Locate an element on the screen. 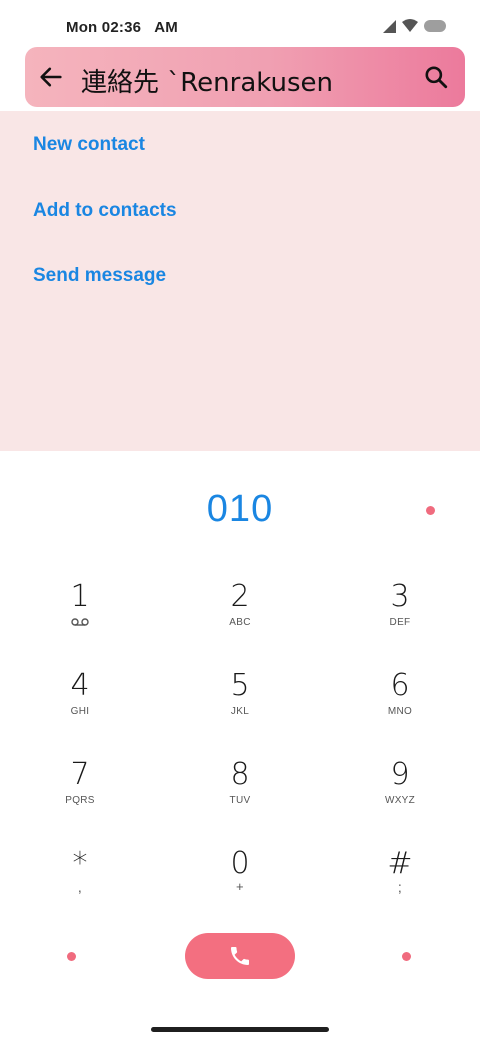 This screenshot has width=480, height=1040. arrow-left-icon is located at coordinates (51, 77).